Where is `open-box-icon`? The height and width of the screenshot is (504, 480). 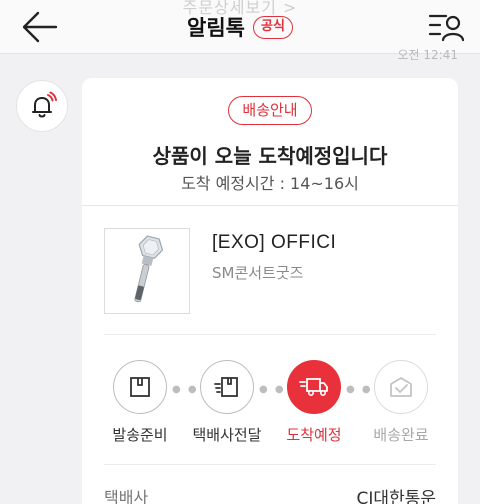 open-box-icon is located at coordinates (401, 387).